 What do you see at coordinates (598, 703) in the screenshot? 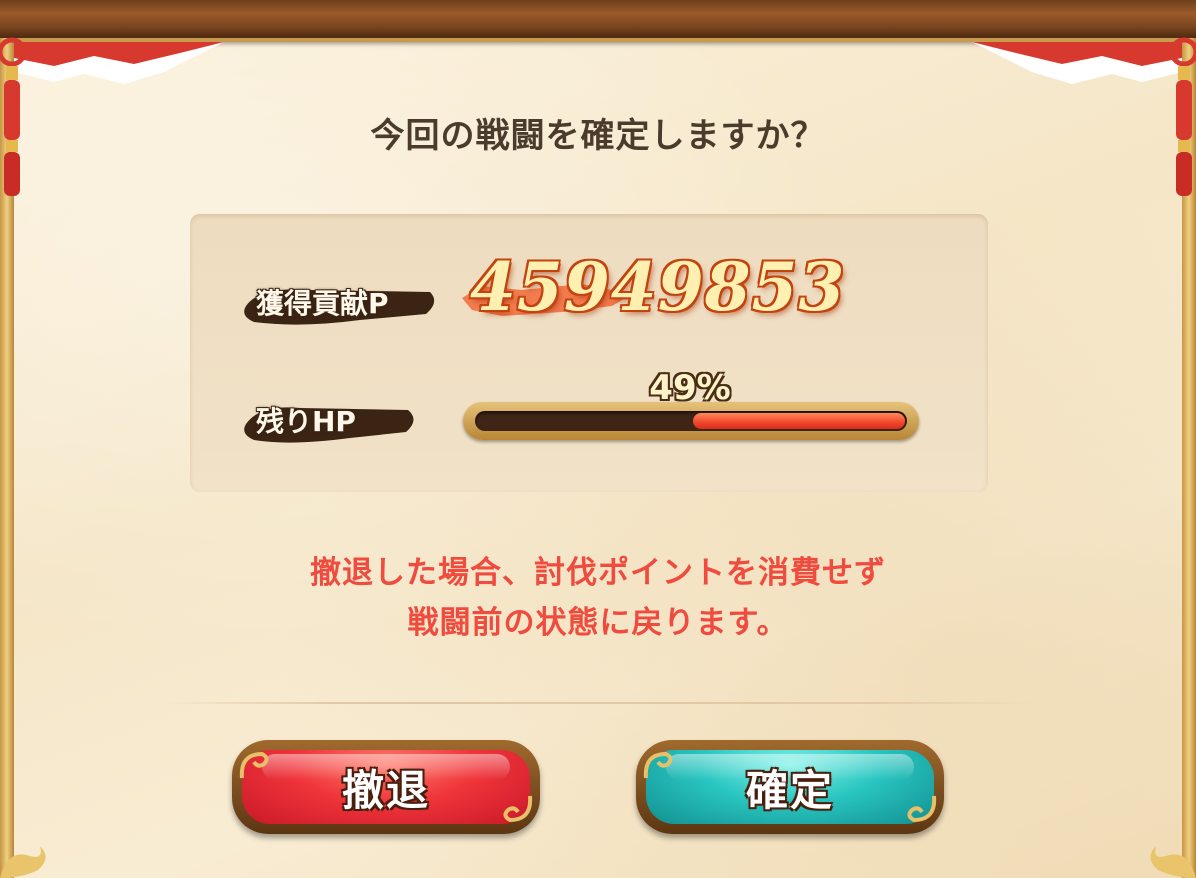
I see `divider-line` at bounding box center [598, 703].